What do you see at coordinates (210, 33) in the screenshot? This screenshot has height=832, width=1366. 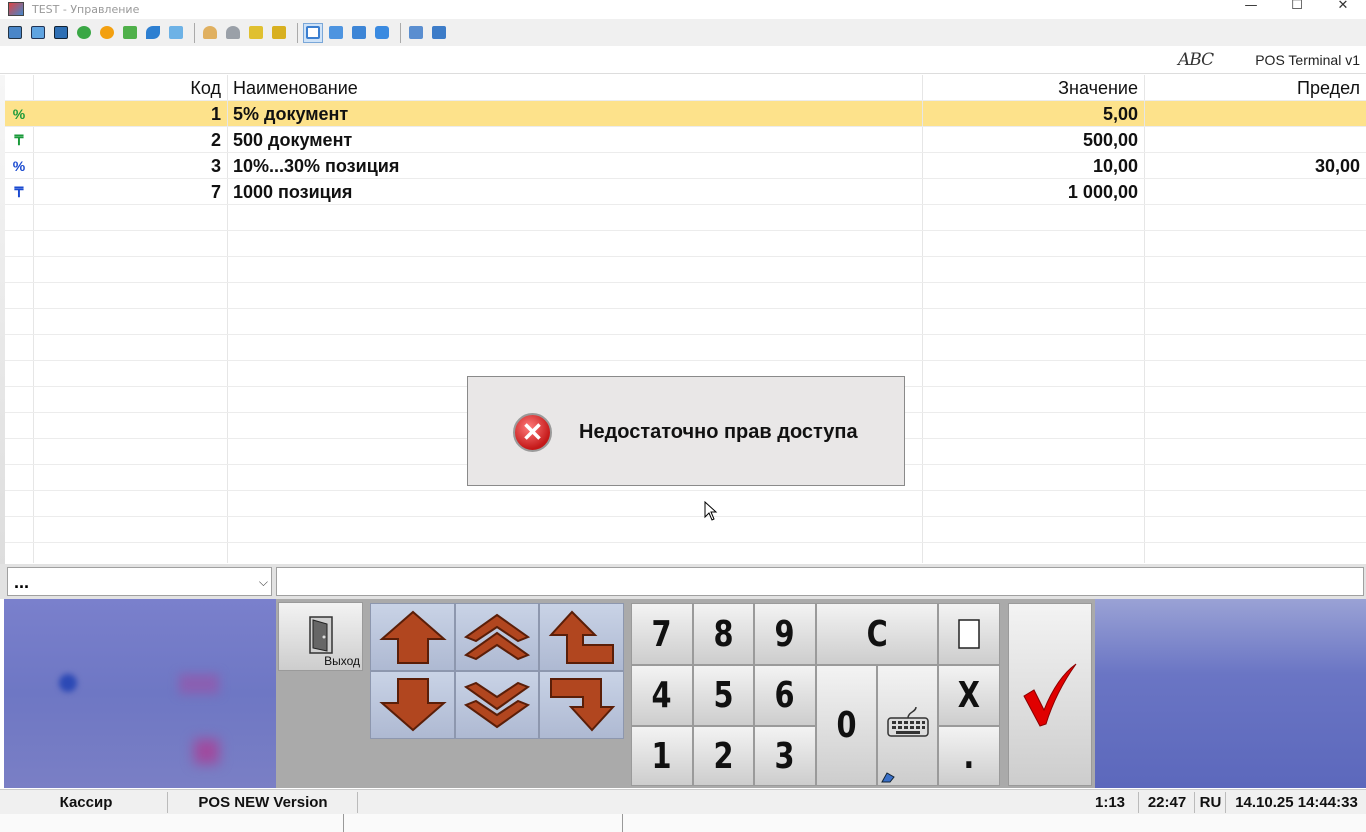 I see `user-icon` at bounding box center [210, 33].